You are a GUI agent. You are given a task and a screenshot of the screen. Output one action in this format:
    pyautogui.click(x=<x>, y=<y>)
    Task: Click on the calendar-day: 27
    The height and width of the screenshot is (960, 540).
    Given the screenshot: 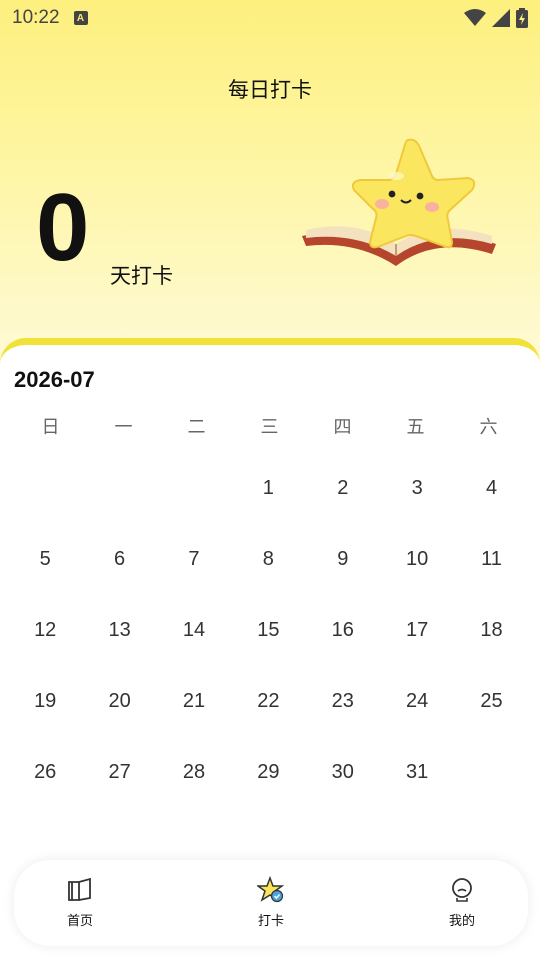 What is the action you would take?
    pyautogui.click(x=119, y=772)
    